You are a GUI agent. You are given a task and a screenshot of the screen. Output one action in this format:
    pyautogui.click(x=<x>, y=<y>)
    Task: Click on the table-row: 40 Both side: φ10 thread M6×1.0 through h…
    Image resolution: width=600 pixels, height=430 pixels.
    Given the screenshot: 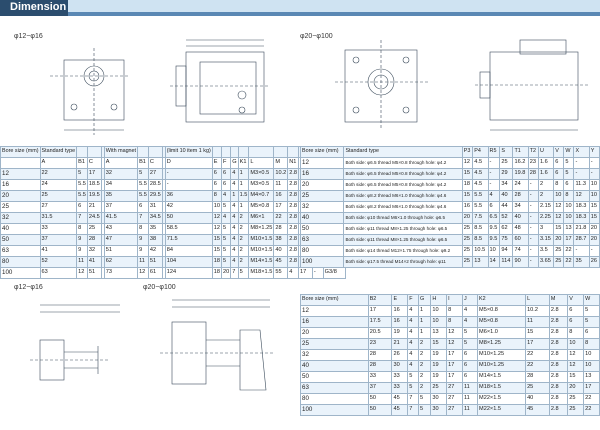 What is the action you would take?
    pyautogui.click(x=449, y=218)
    